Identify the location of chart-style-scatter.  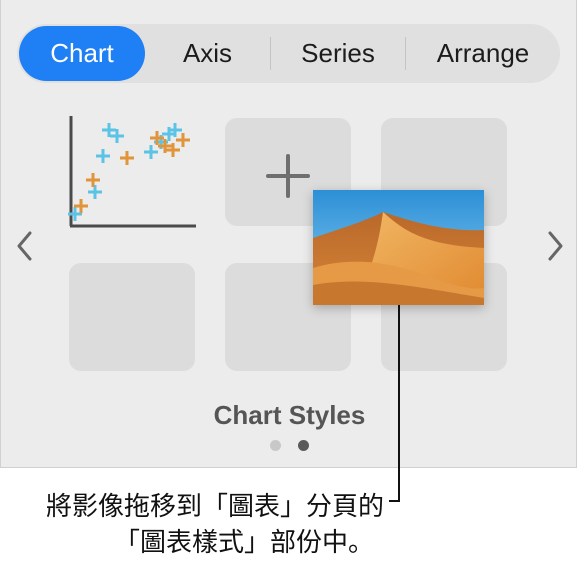
(133, 172).